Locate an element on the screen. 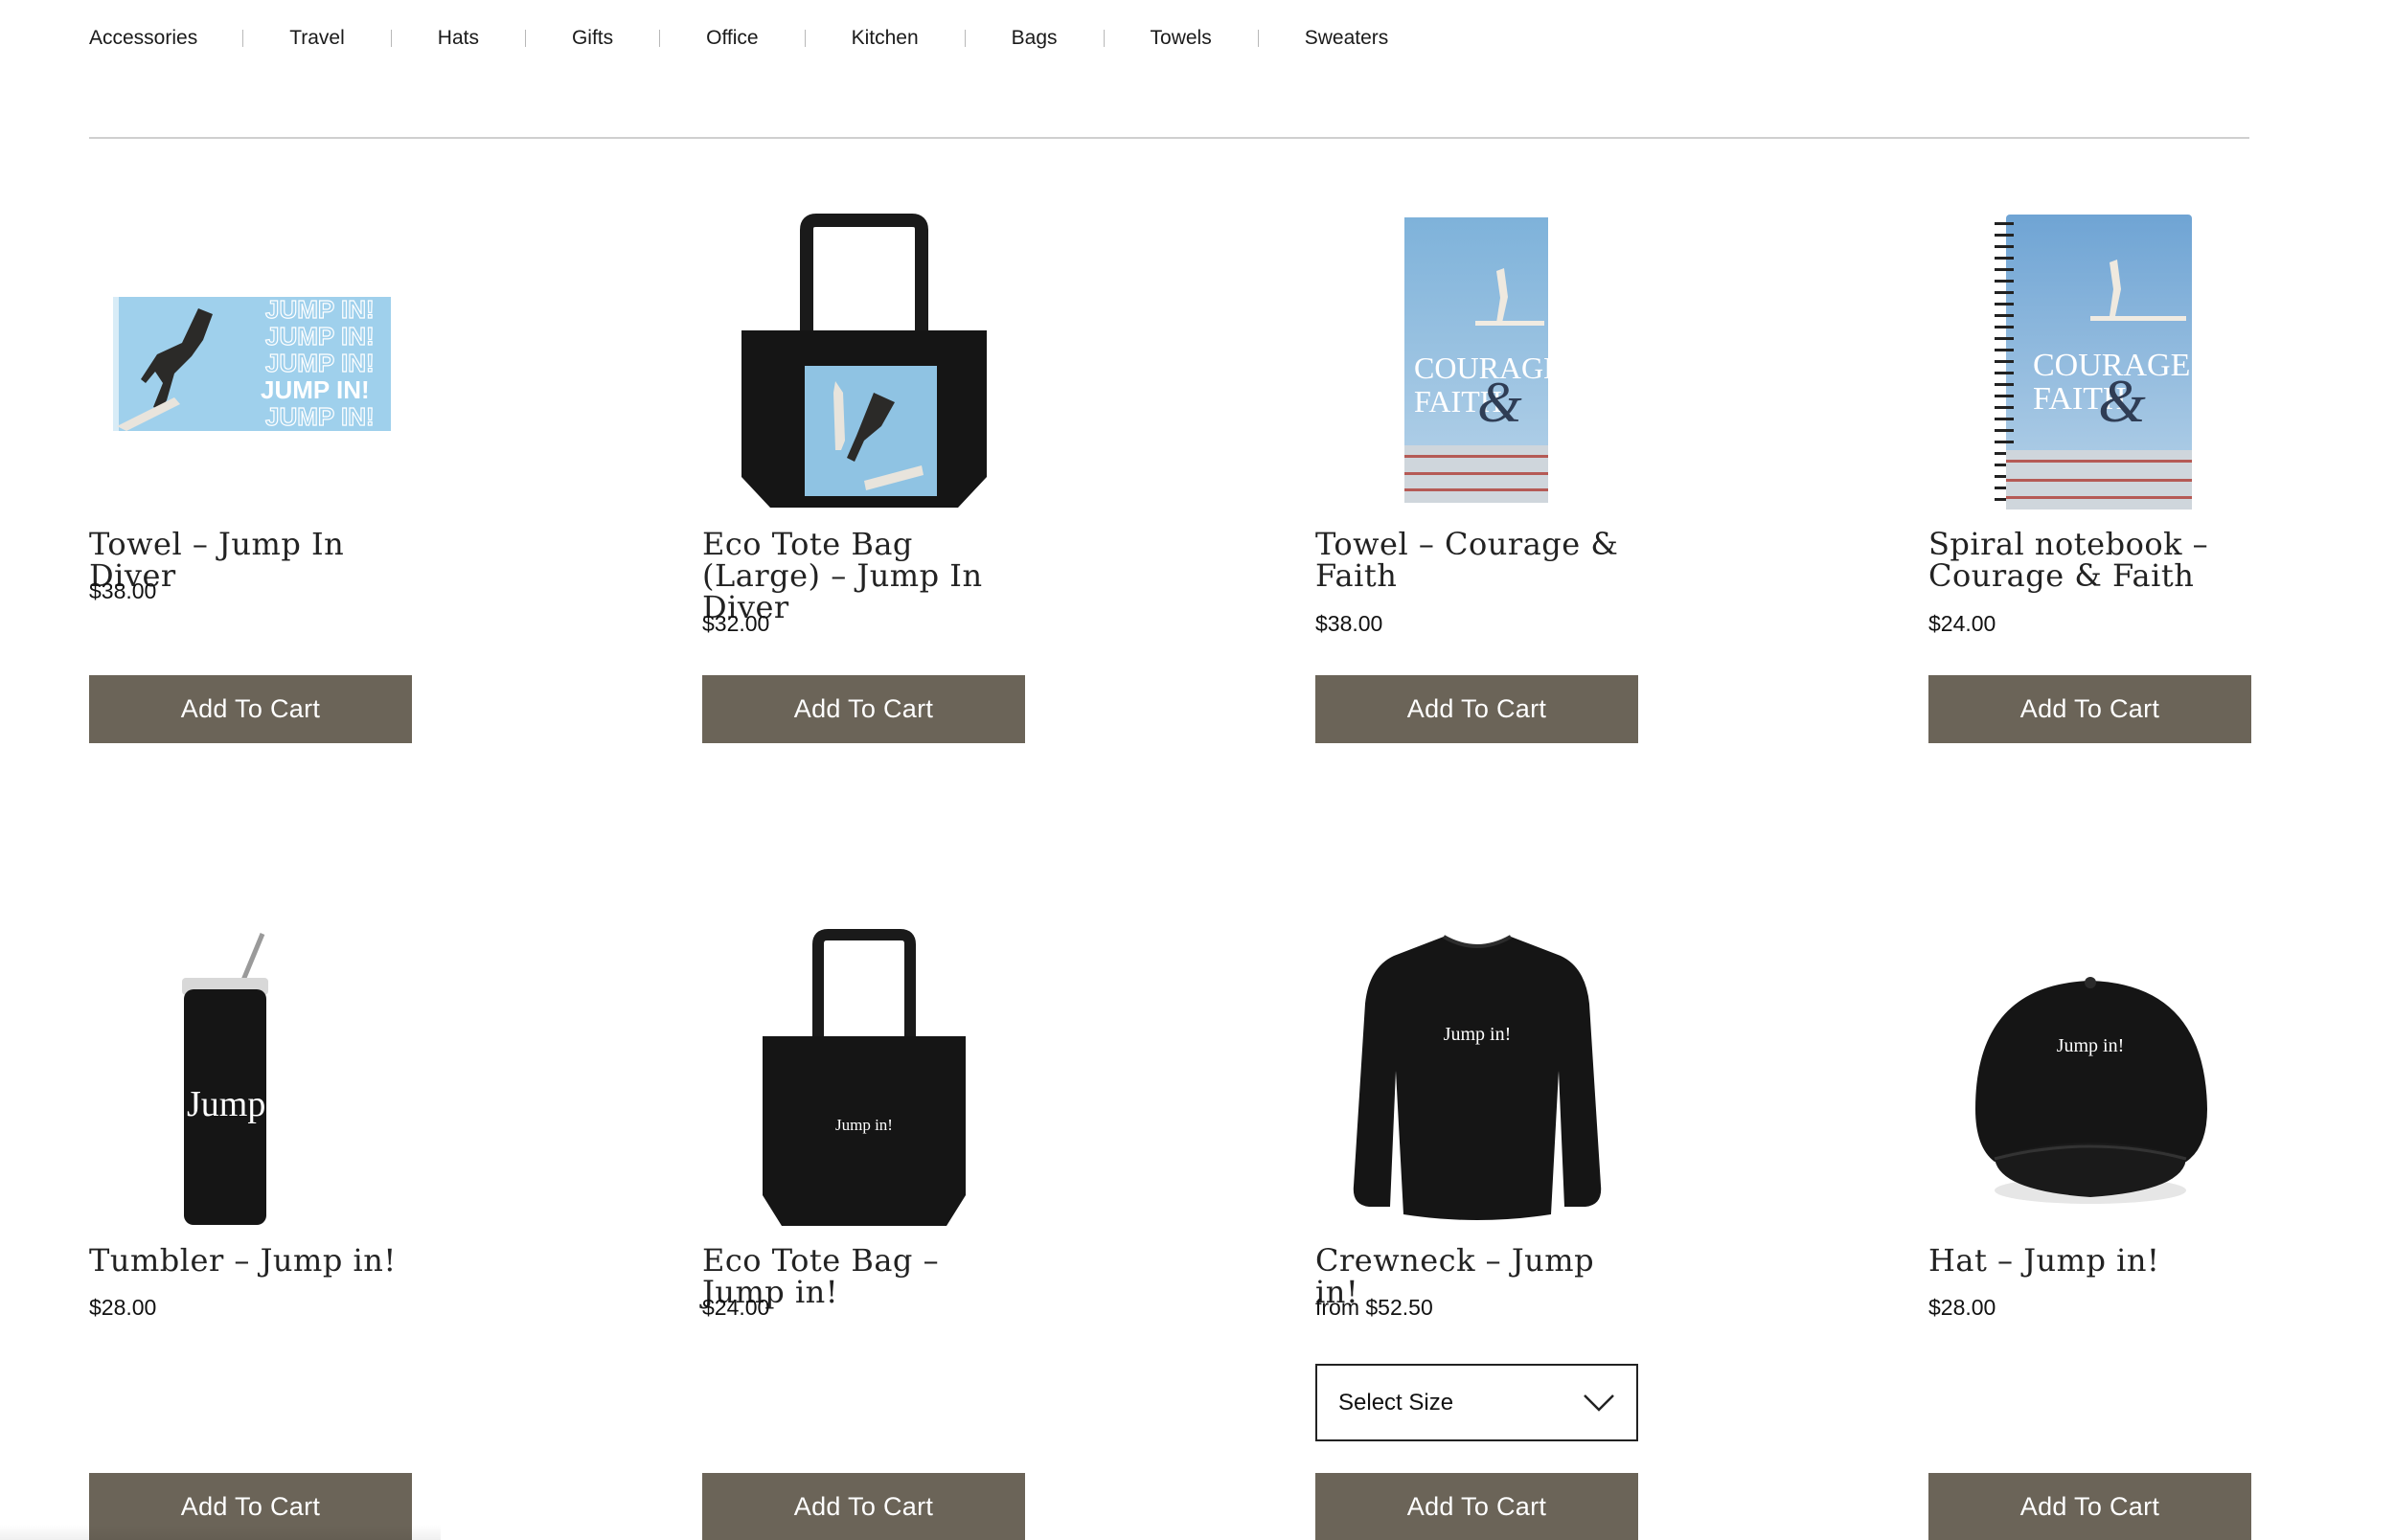 This screenshot has height=1540, width=2395. chevron-down-icon is located at coordinates (1599, 1402).